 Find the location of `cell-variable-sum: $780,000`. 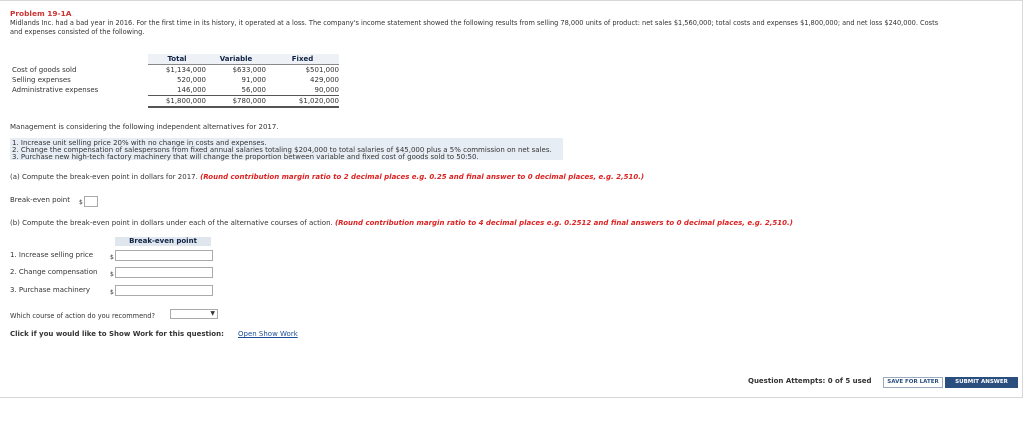

cell-variable-sum: $780,000 is located at coordinates (236, 101).